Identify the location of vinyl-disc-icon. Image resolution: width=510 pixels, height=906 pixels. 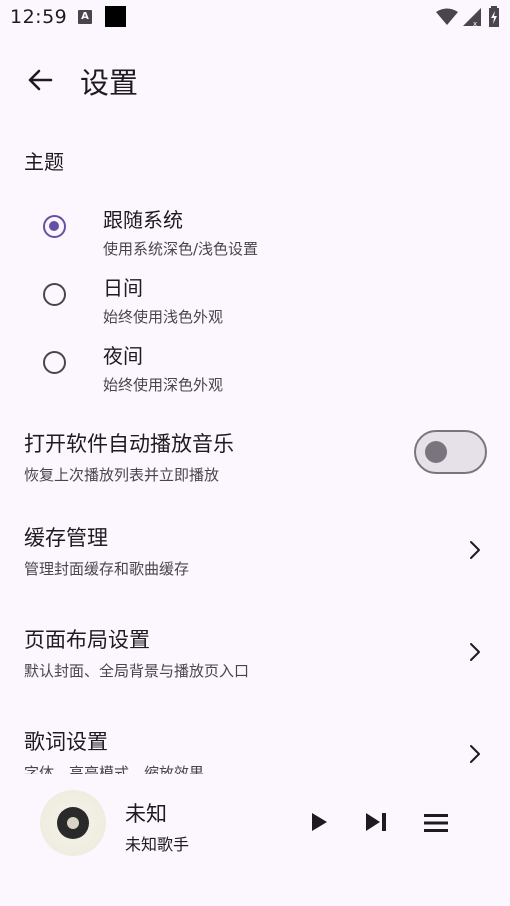
(73, 823).